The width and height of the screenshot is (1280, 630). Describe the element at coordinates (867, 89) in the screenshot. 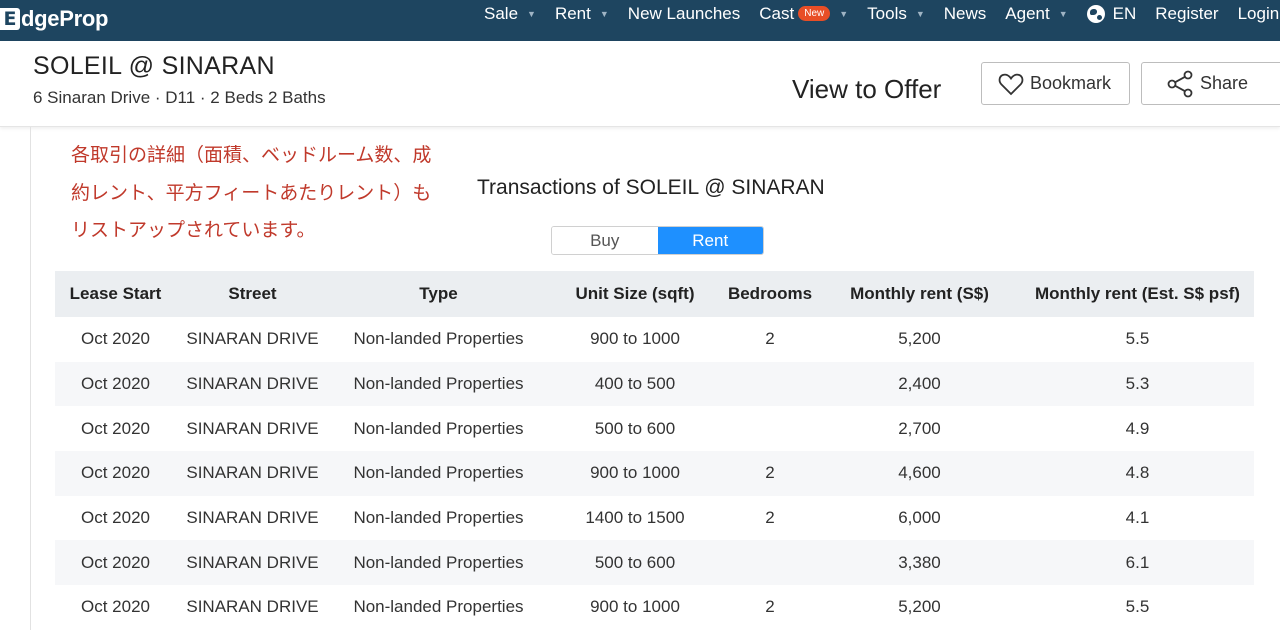

I see `price-label: View to Offer` at that location.